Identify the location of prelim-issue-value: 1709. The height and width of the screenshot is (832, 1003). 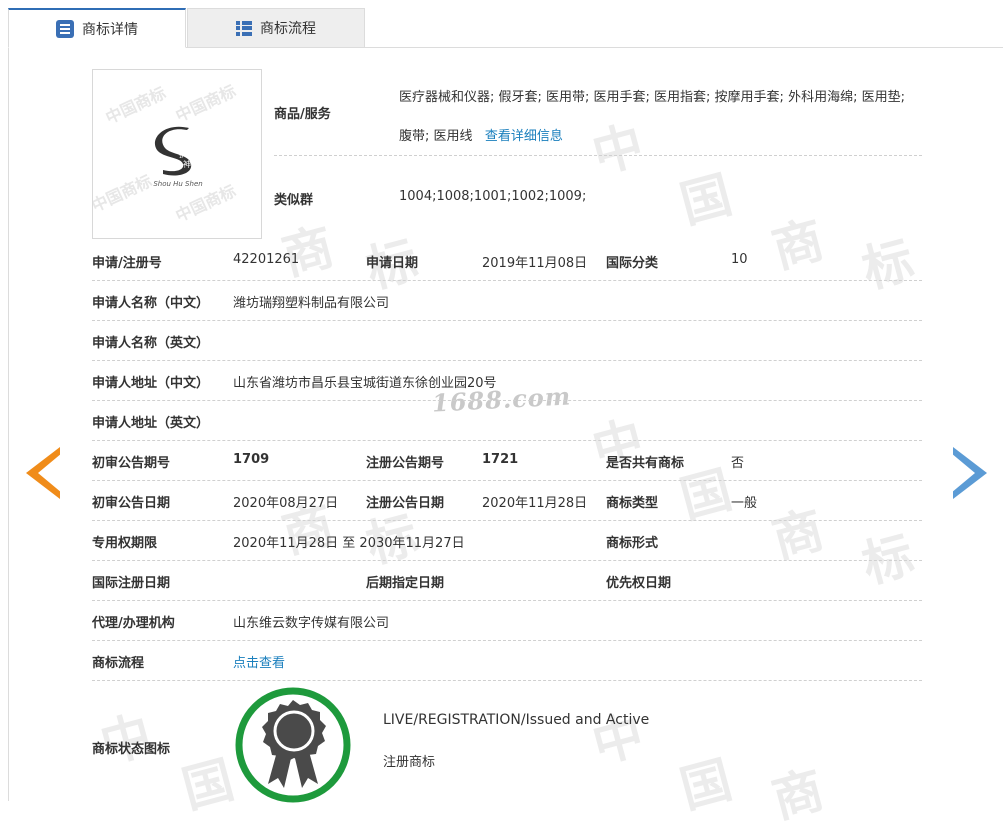
(251, 459).